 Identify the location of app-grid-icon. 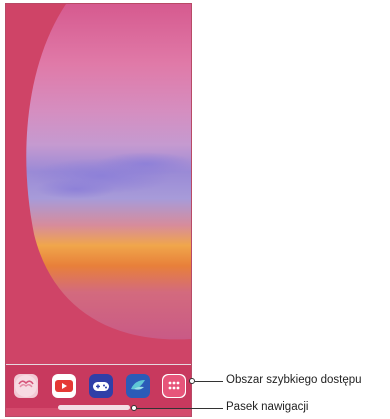
(174, 386).